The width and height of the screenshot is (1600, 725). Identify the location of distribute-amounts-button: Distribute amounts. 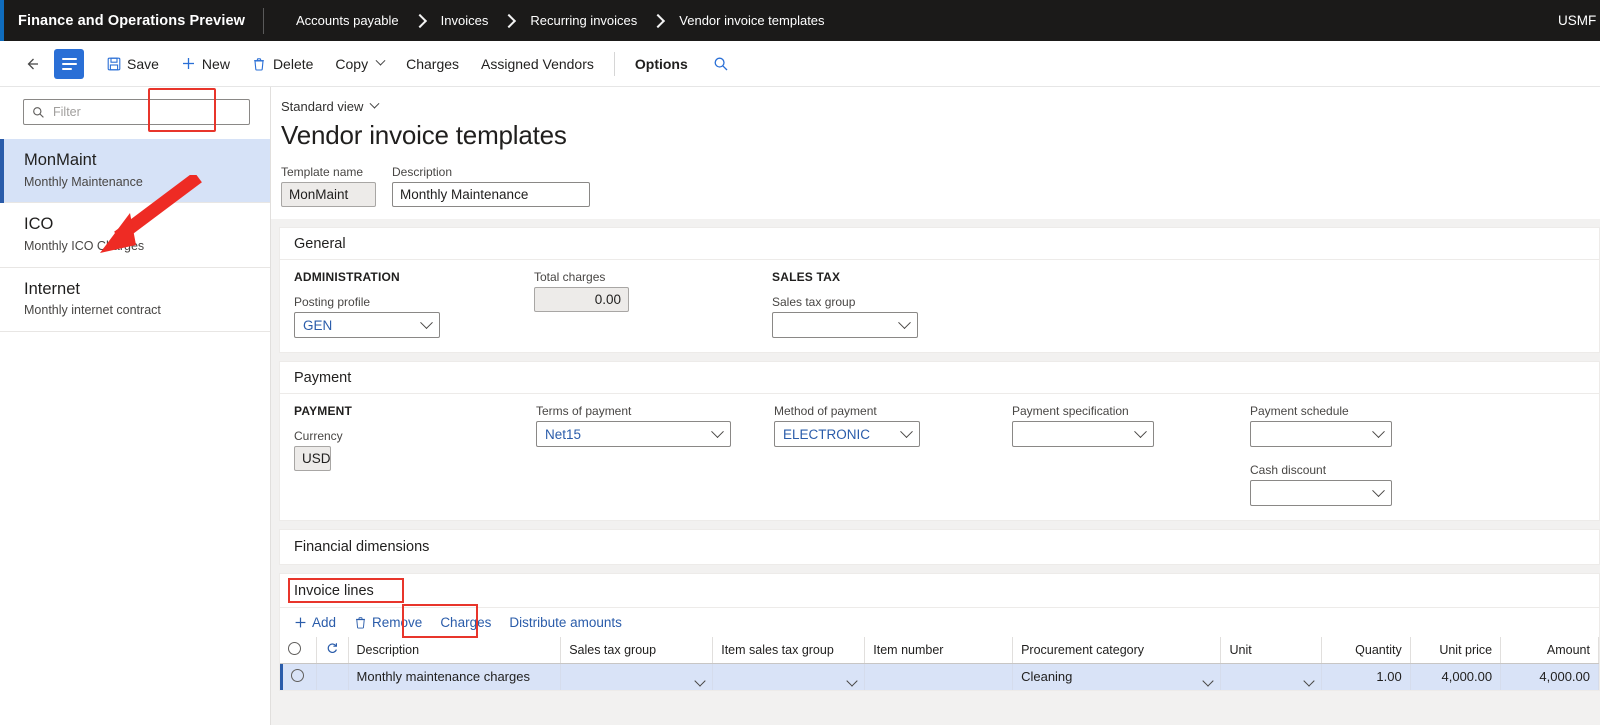
(565, 623).